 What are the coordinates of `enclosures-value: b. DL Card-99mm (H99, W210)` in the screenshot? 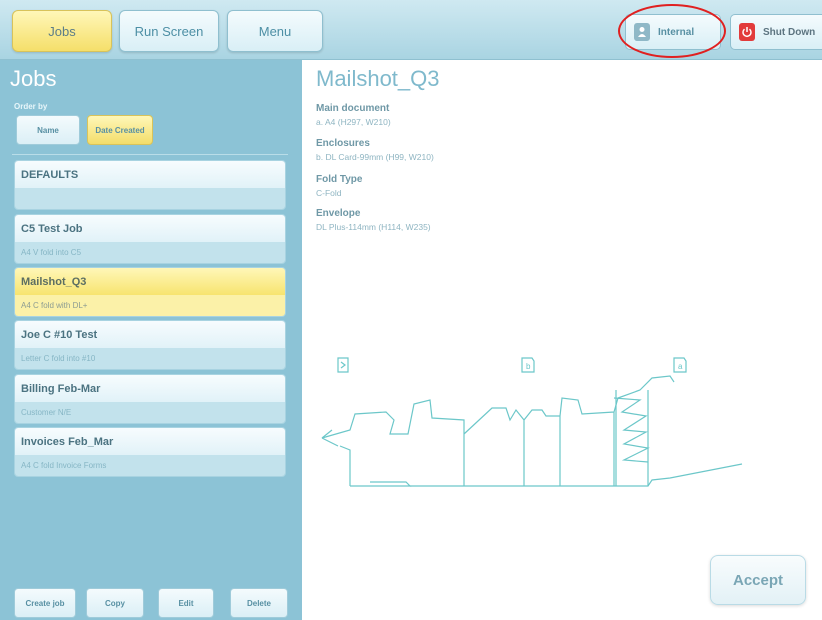 It's located at (375, 157).